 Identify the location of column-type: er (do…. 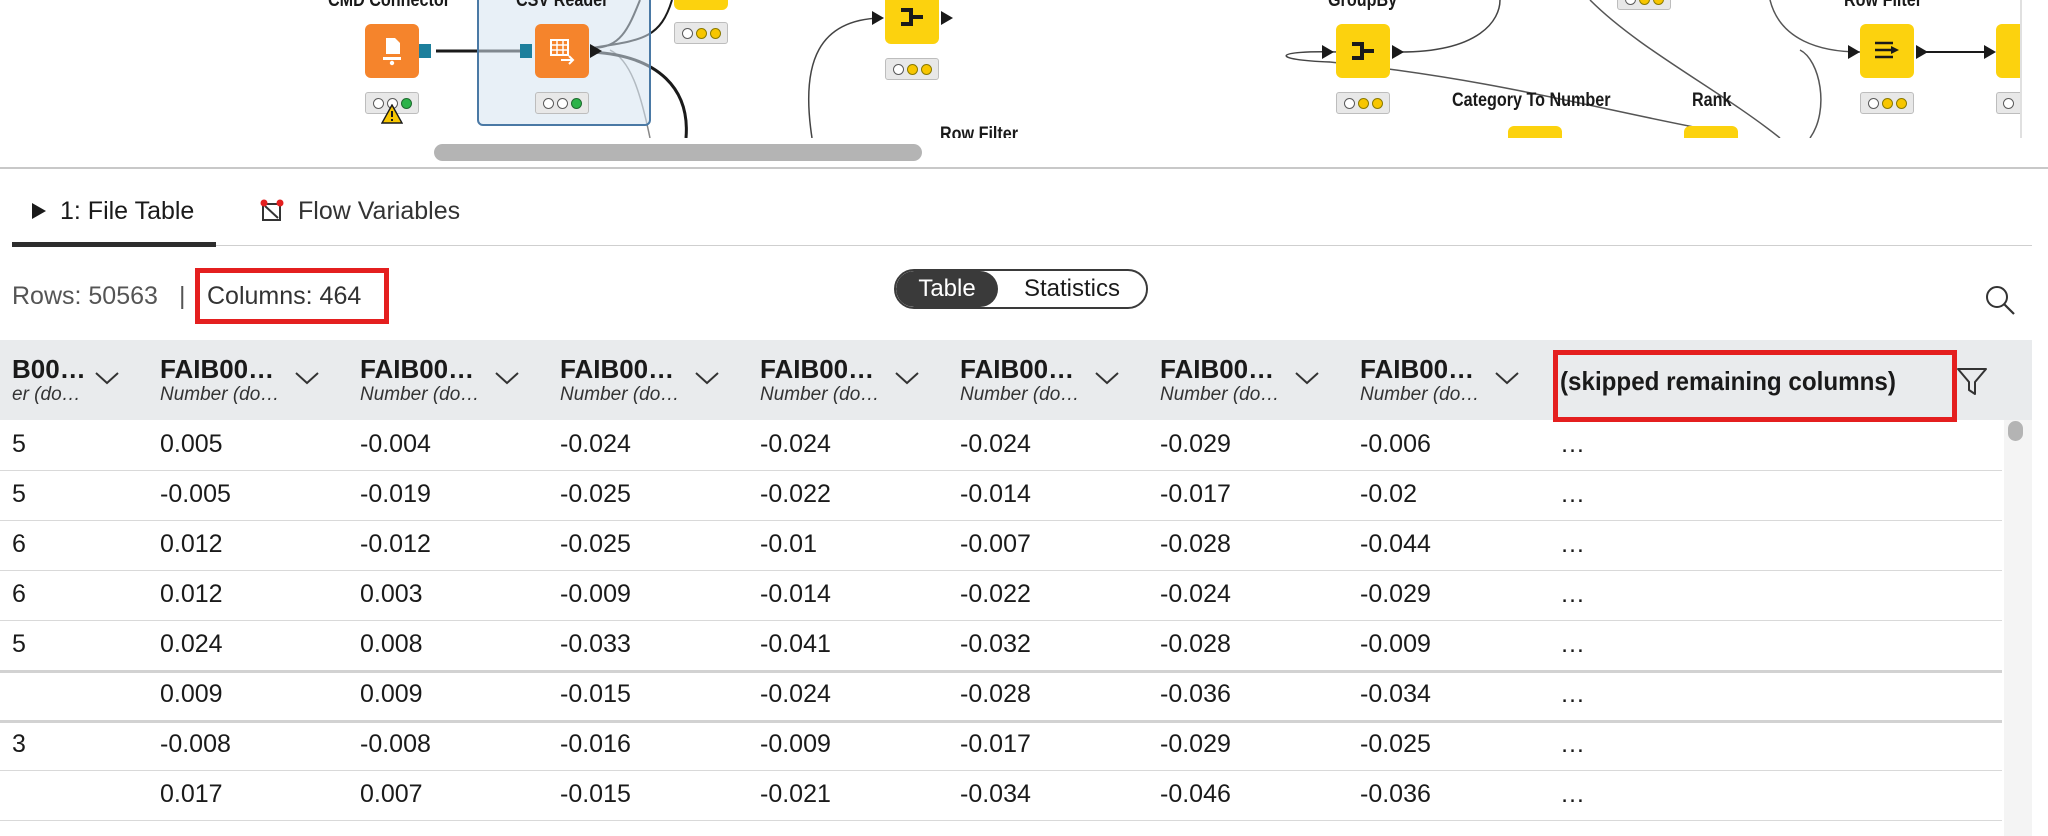
(46, 394).